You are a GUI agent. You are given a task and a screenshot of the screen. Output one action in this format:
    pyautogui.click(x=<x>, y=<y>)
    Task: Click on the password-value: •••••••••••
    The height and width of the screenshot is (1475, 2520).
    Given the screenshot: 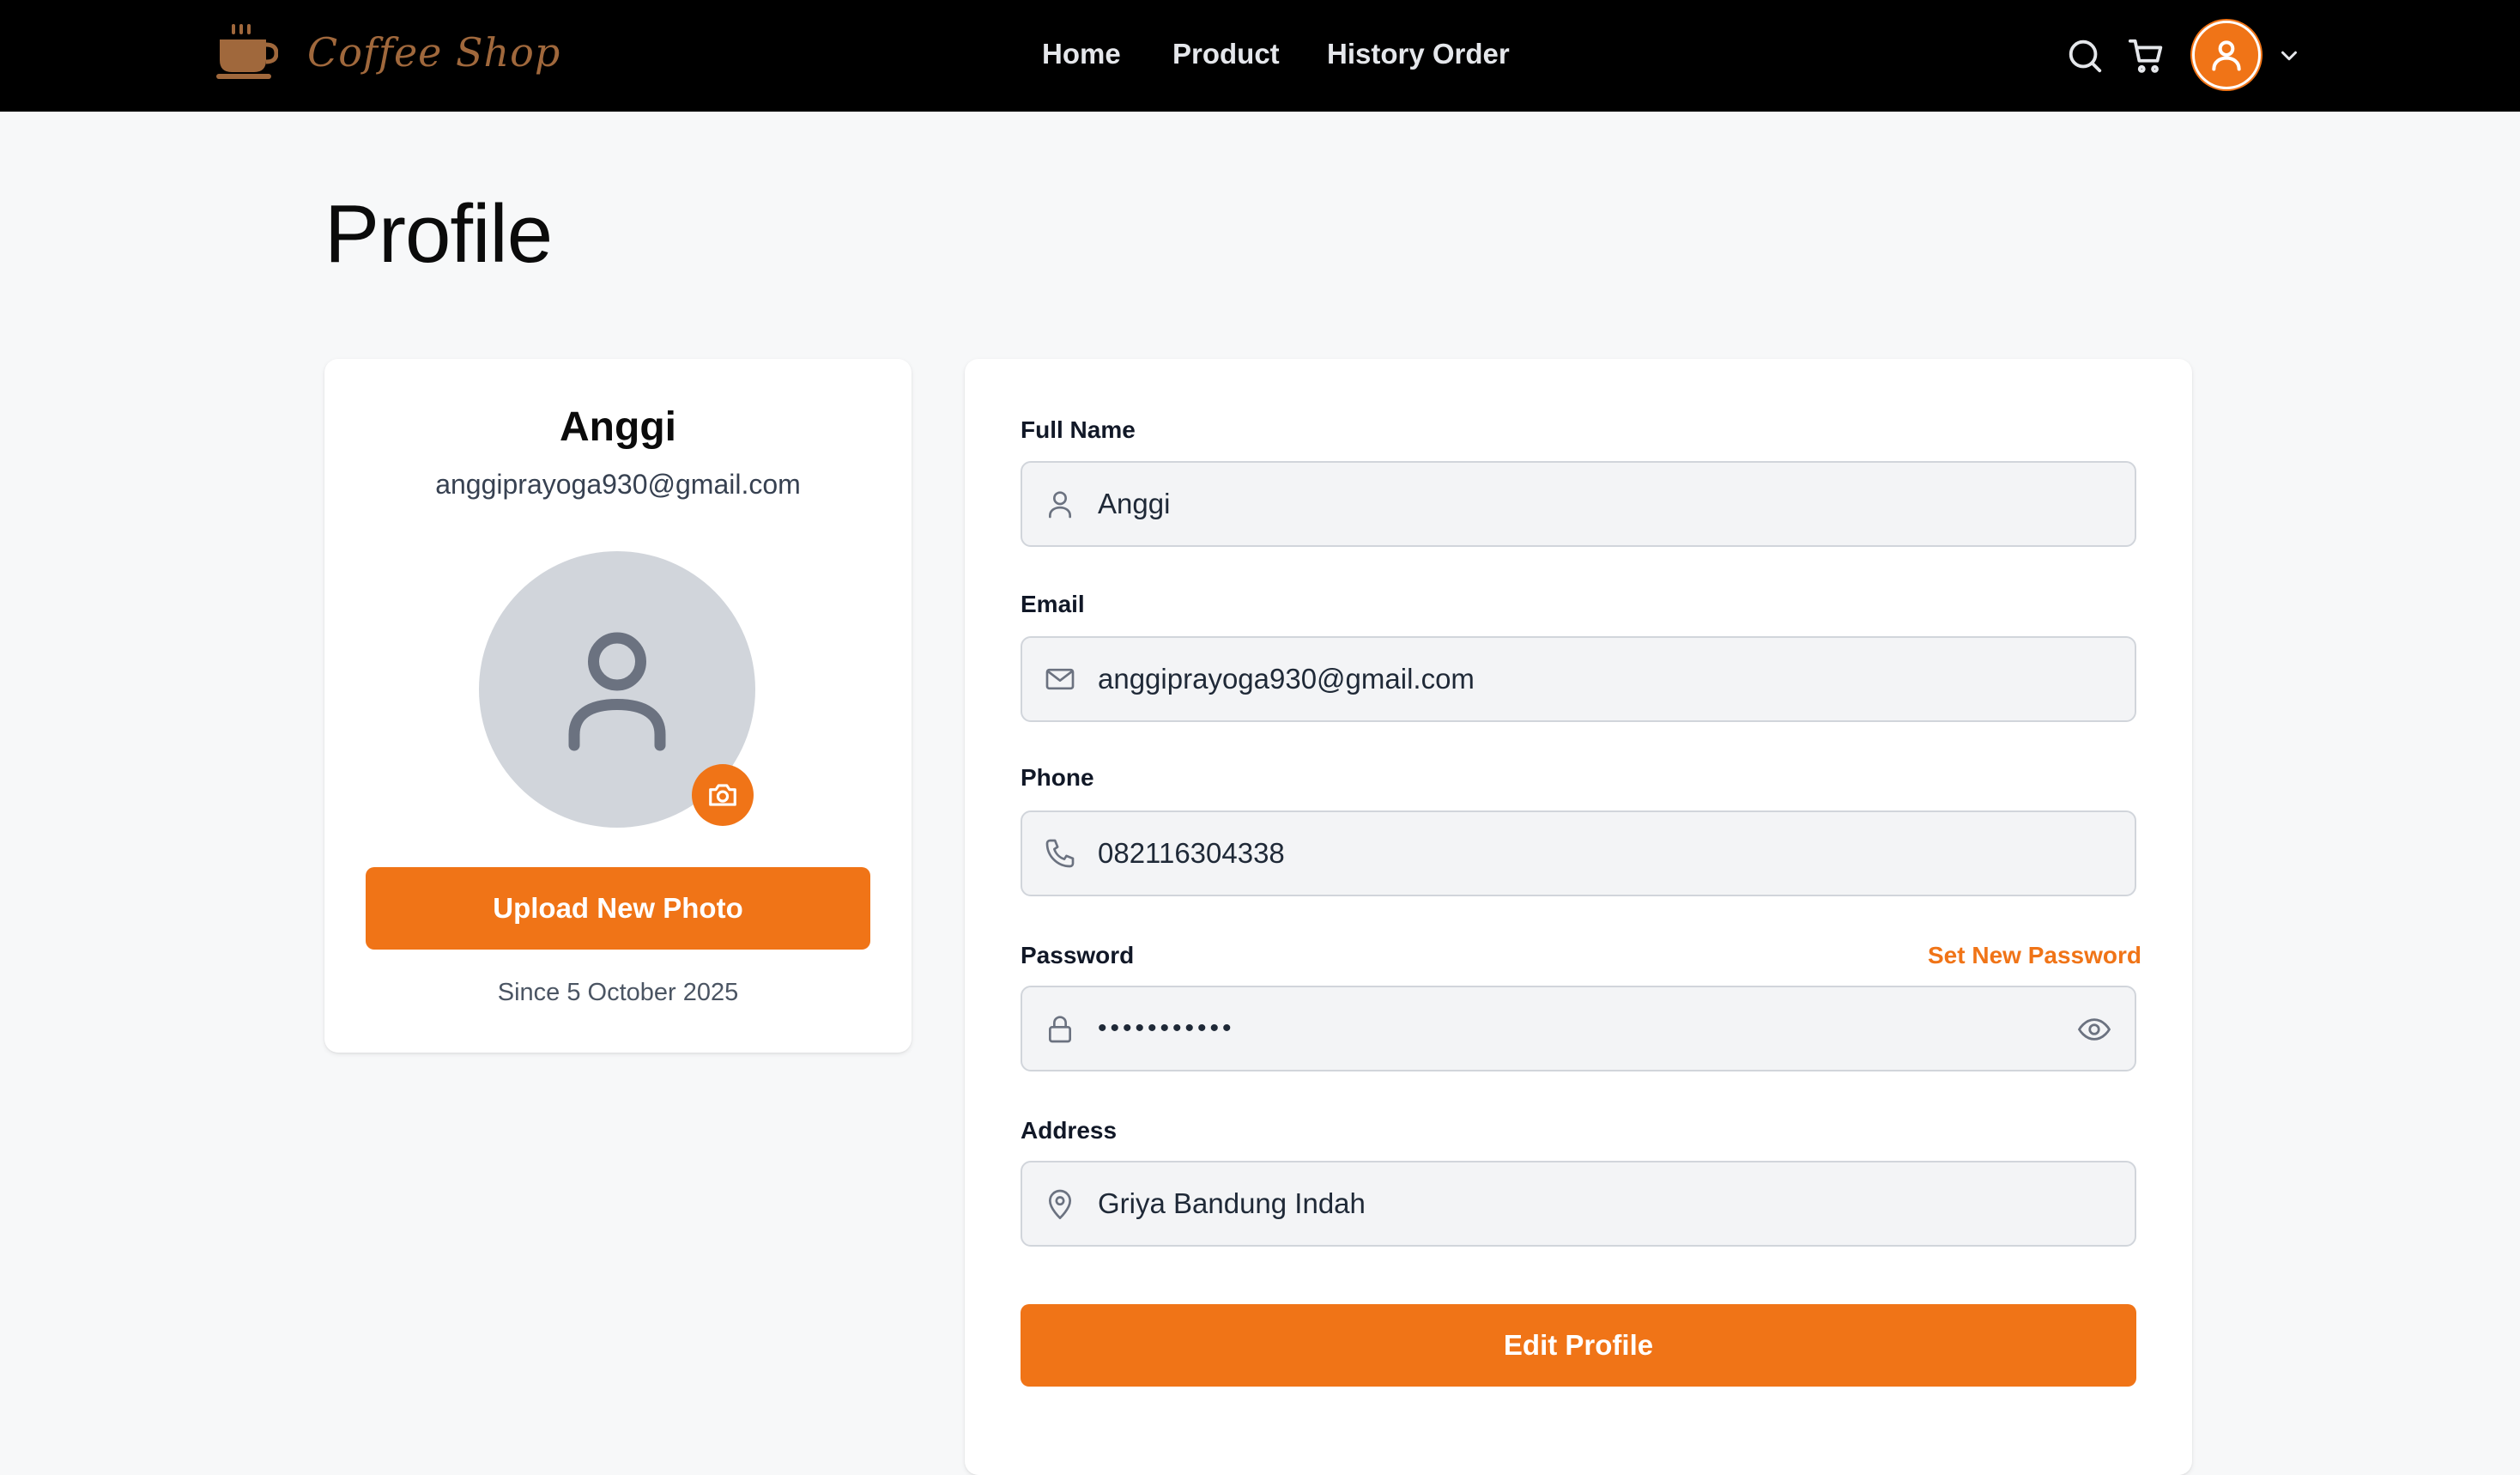 What is the action you would take?
    pyautogui.click(x=1167, y=1028)
    